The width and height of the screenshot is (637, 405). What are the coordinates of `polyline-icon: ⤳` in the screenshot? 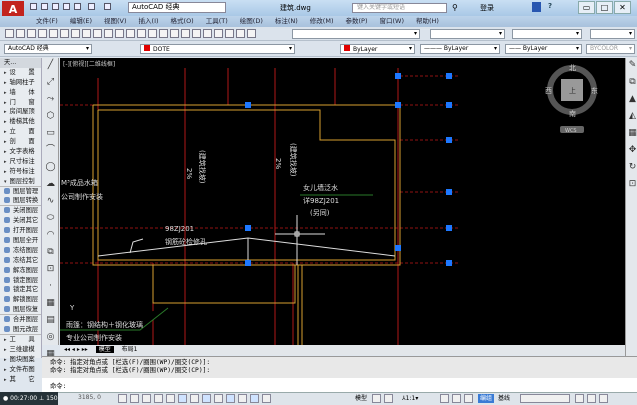 It's located at (50, 99).